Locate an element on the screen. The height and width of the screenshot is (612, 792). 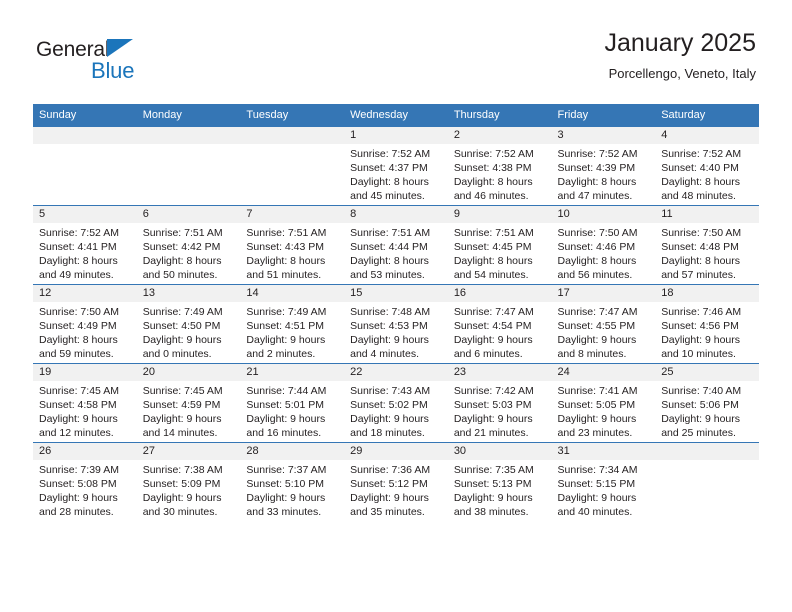
sunrise-text: Sunrise: 7:41 AM is located at coordinates (597, 391).